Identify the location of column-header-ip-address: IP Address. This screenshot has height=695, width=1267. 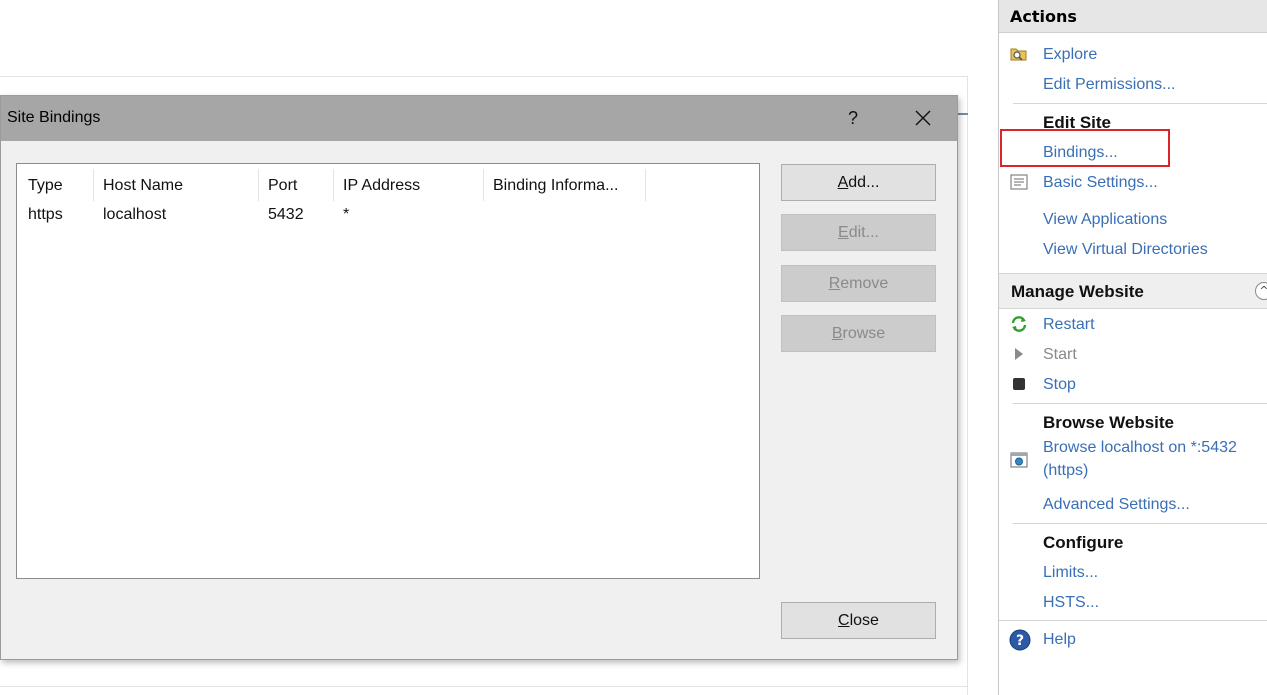
(381, 186).